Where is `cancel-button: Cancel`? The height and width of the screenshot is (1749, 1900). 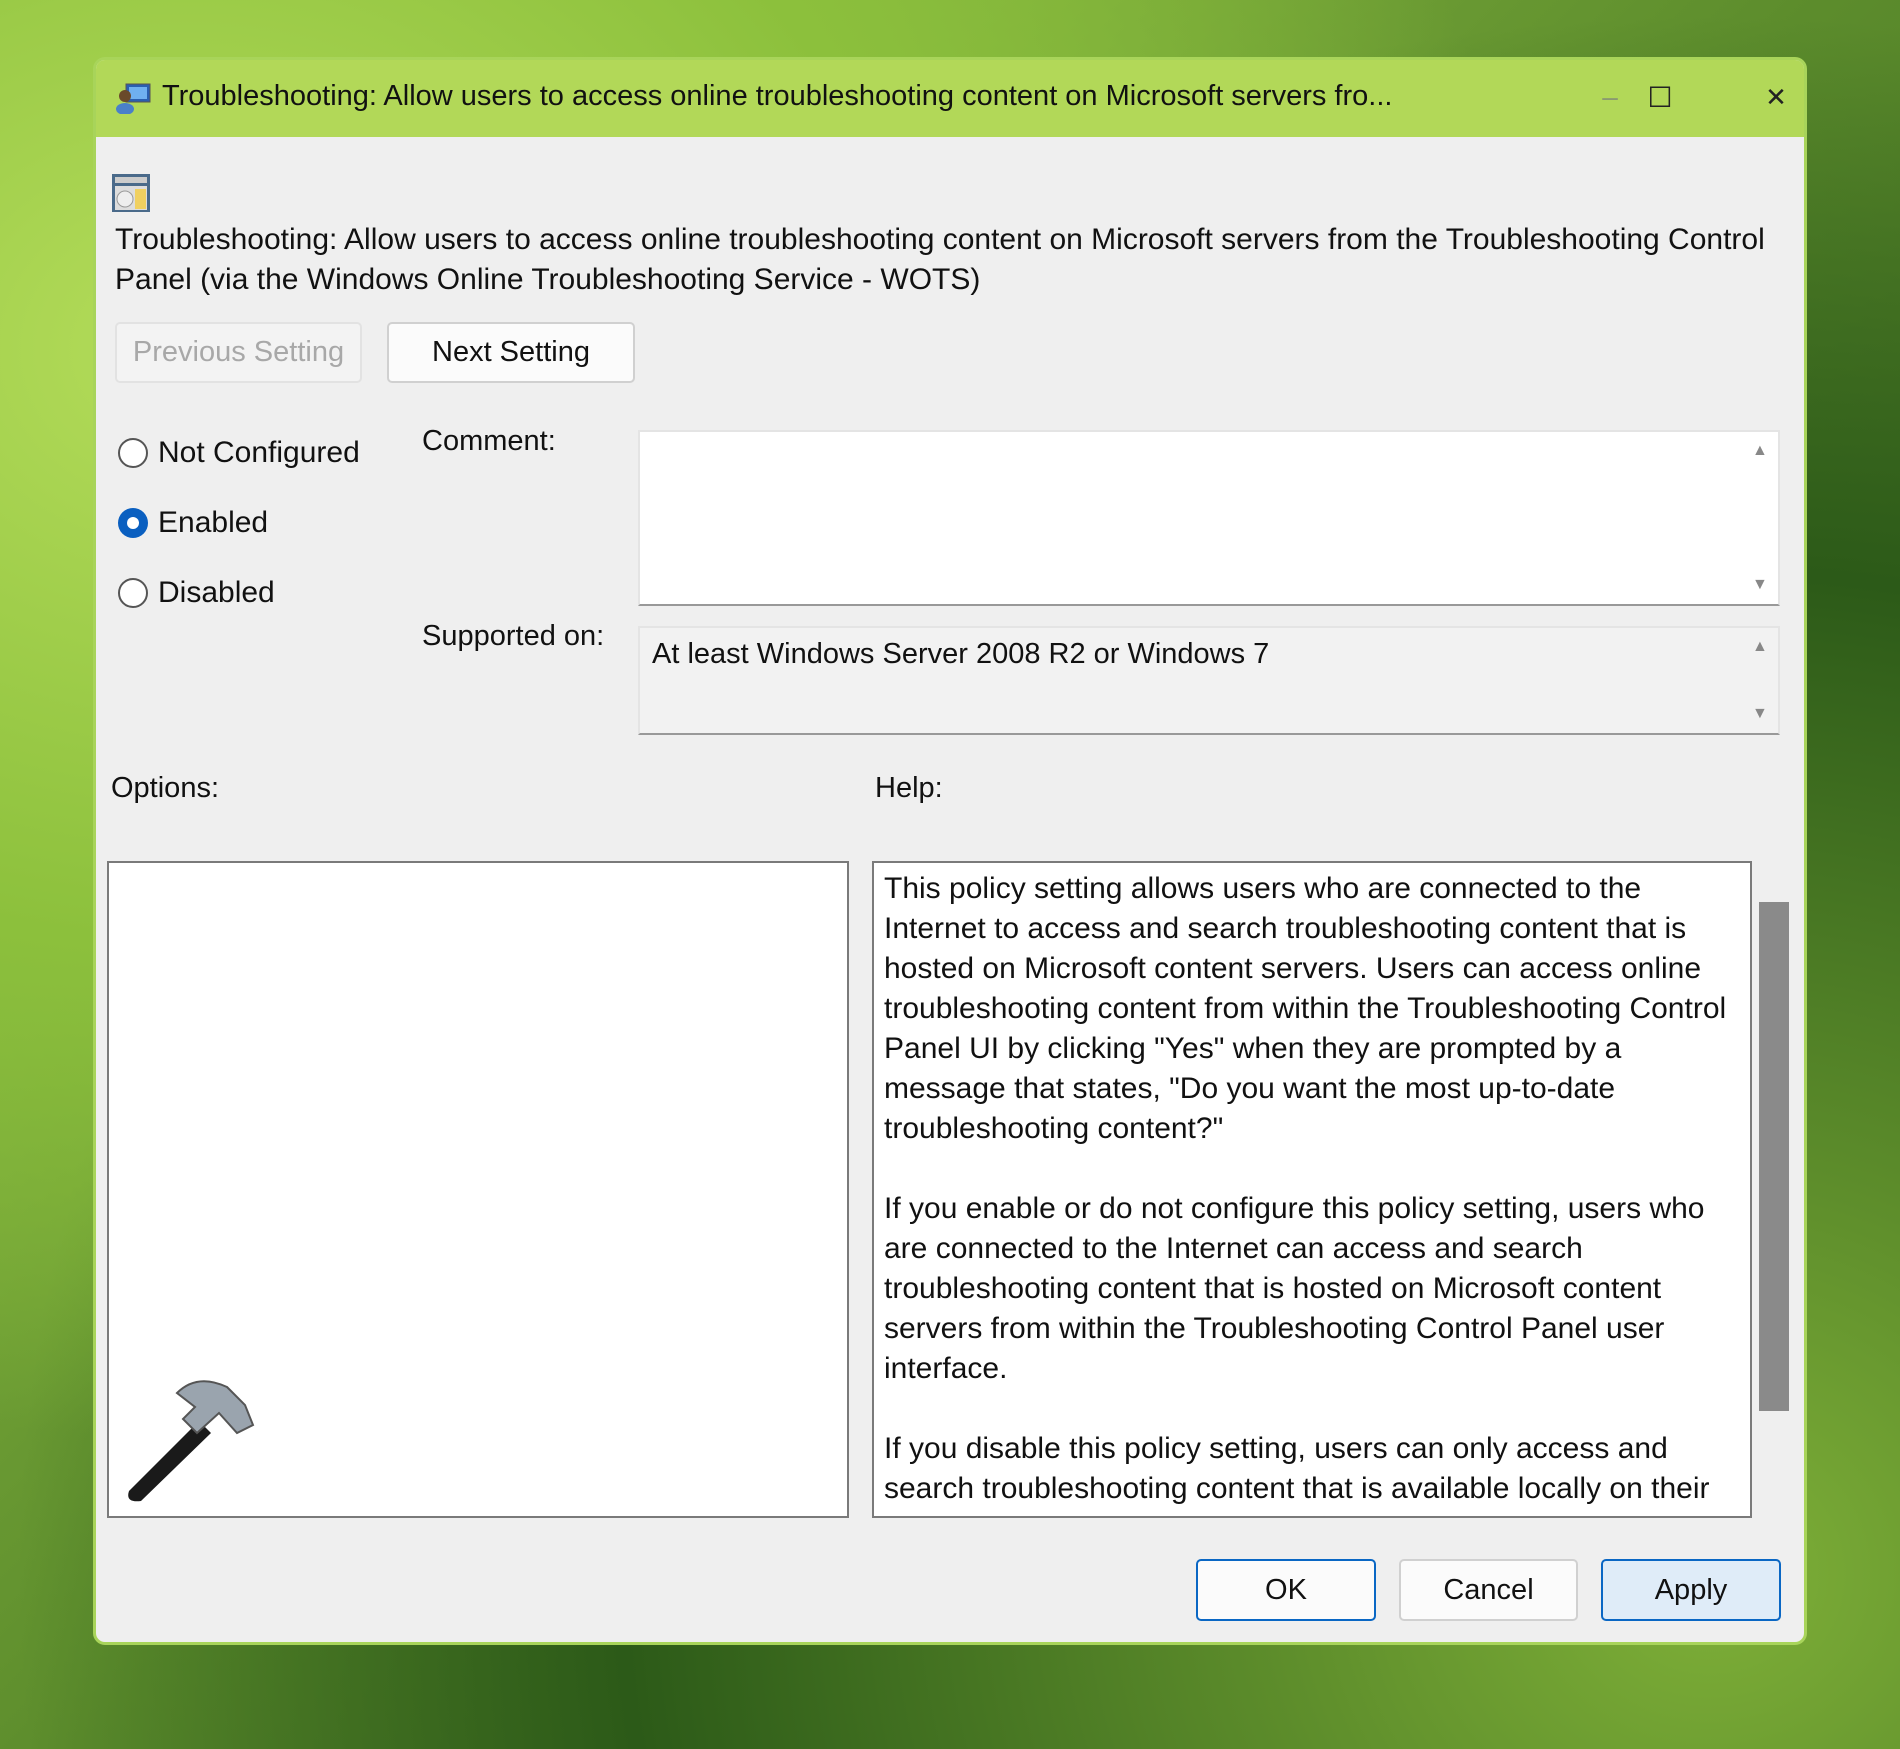
cancel-button: Cancel is located at coordinates (1488, 1590).